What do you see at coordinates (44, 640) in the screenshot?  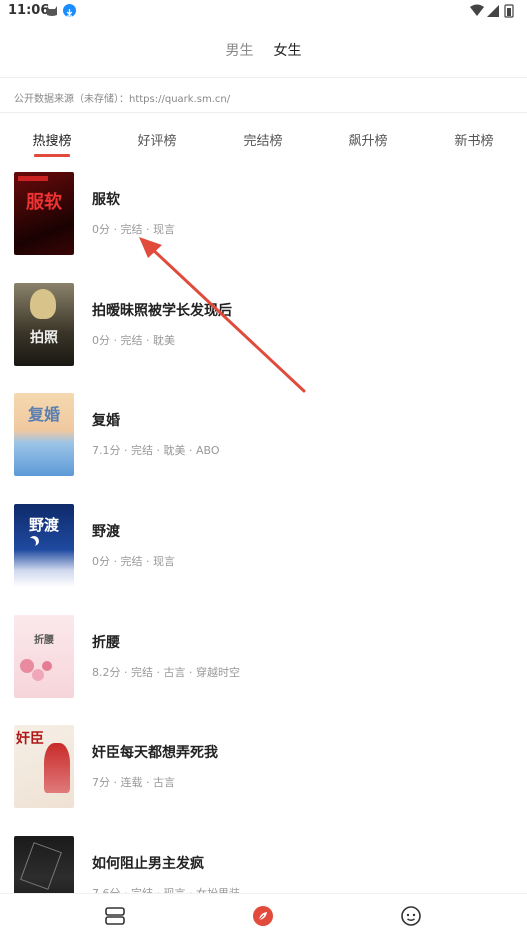 I see `cover-title: 折腰` at bounding box center [44, 640].